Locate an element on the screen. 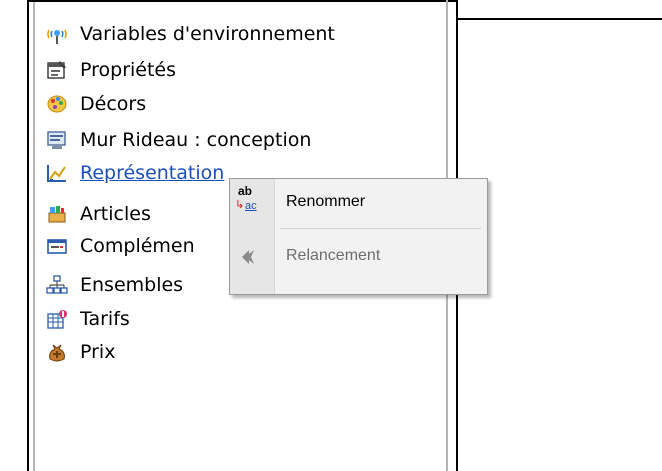  drawing-icon is located at coordinates (57, 173).